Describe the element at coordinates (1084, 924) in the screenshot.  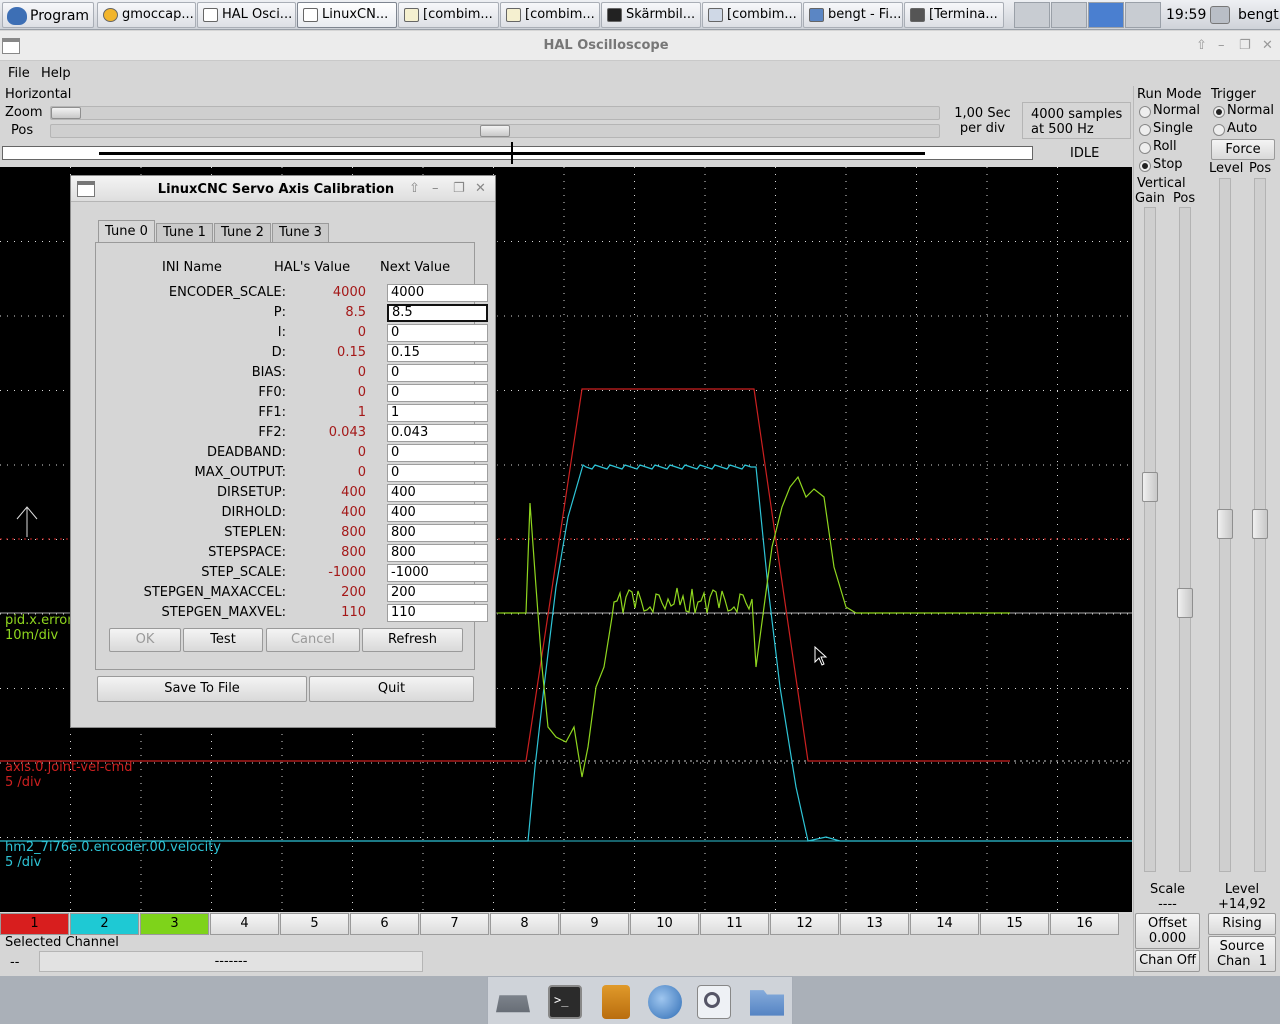
I see `channel-button-16: 16` at that location.